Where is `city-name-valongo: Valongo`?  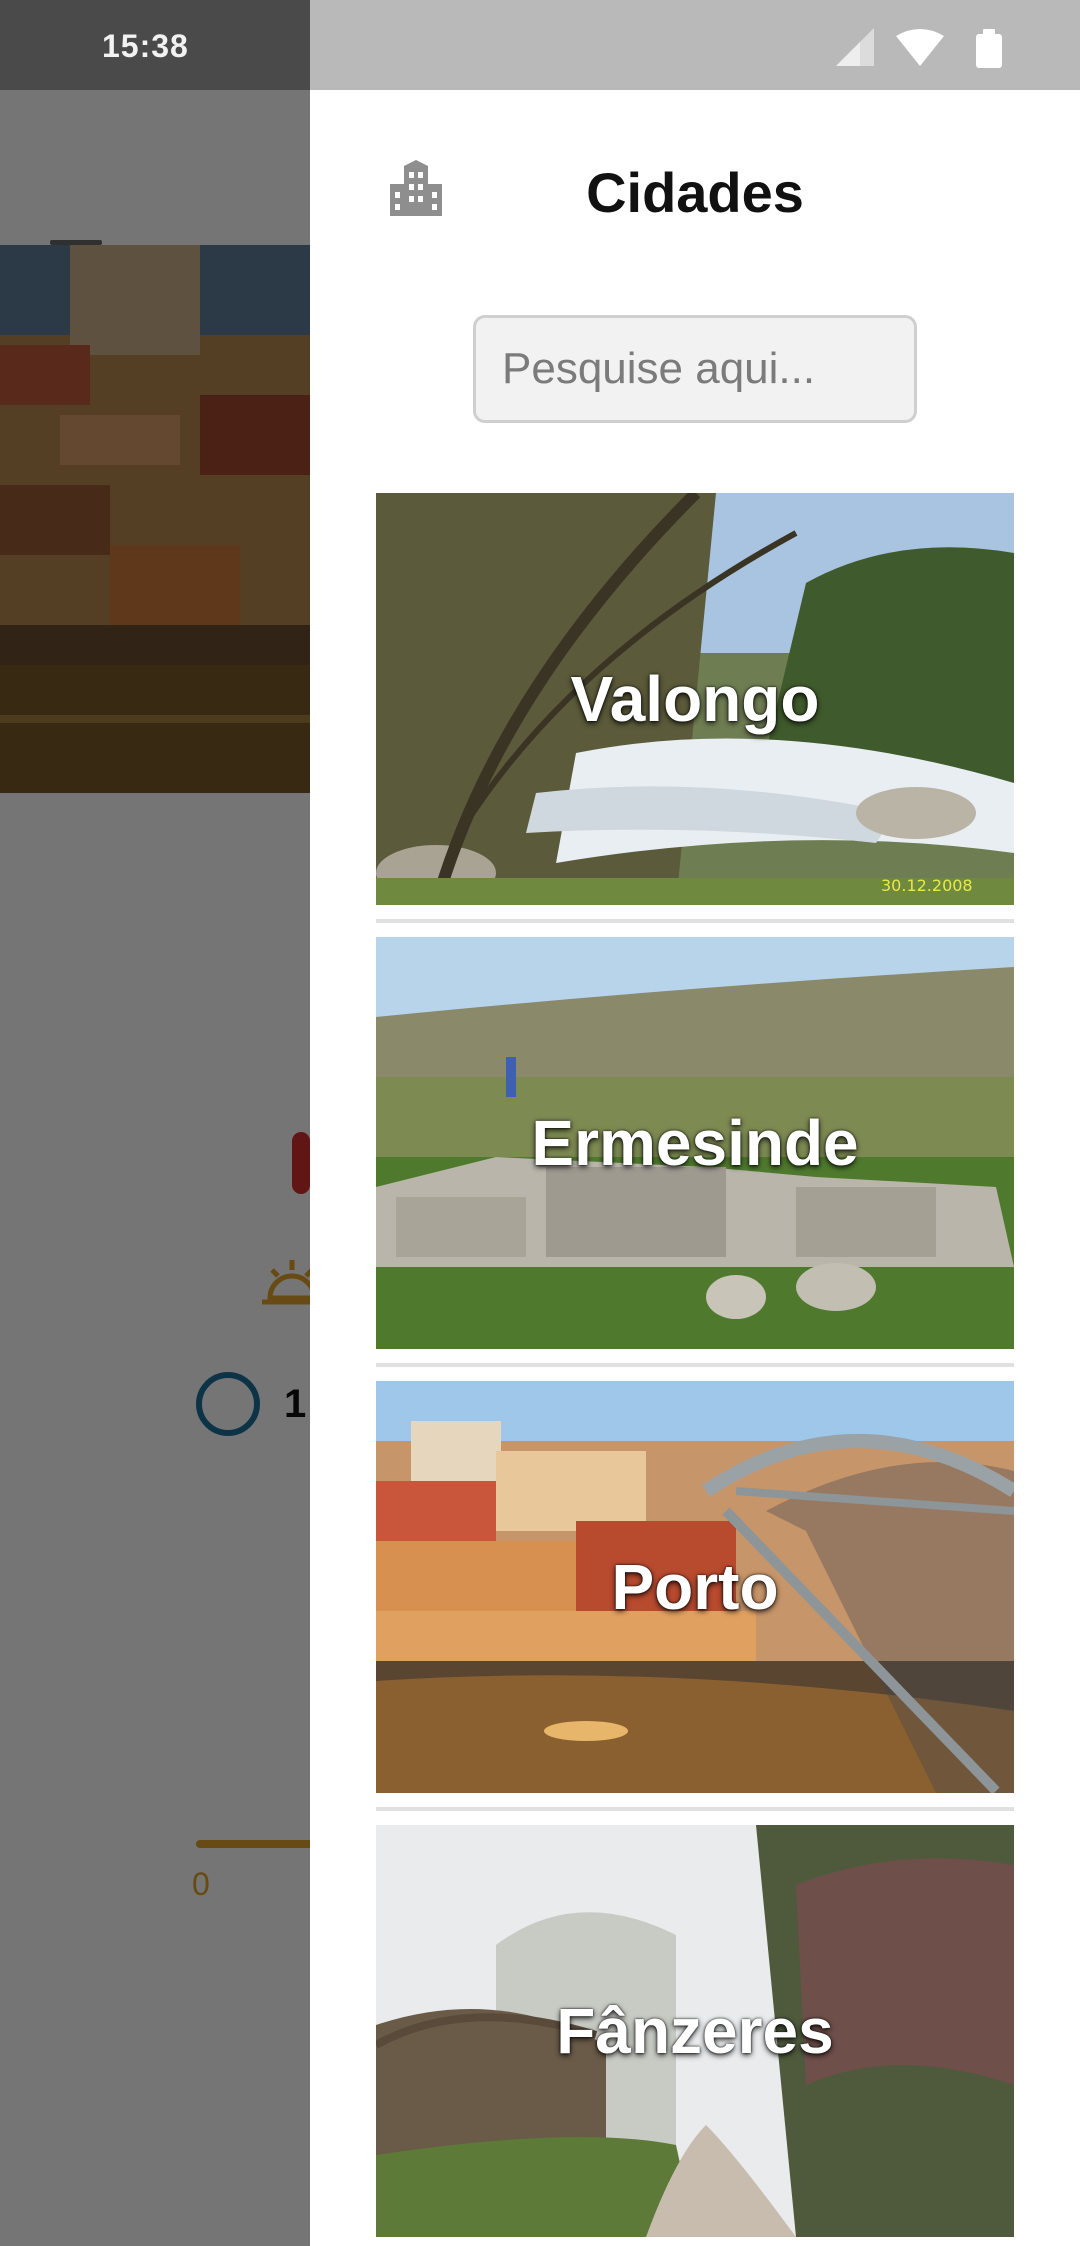
city-name-valongo: Valongo is located at coordinates (695, 699).